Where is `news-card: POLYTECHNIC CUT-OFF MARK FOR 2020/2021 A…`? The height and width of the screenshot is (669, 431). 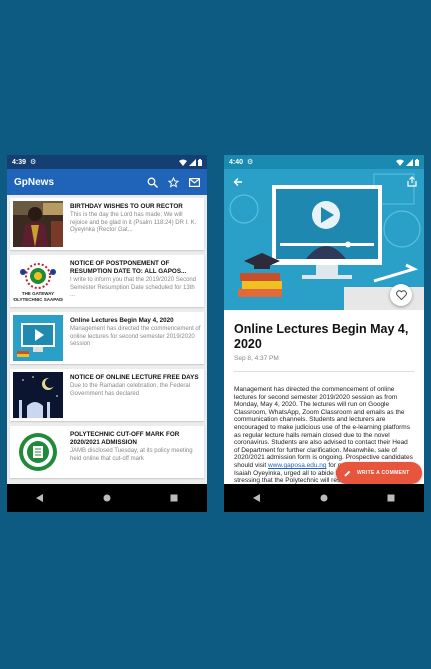 news-card: POLYTECHNIC CUT-OFF MARK FOR 2020/2021 A… is located at coordinates (107, 452).